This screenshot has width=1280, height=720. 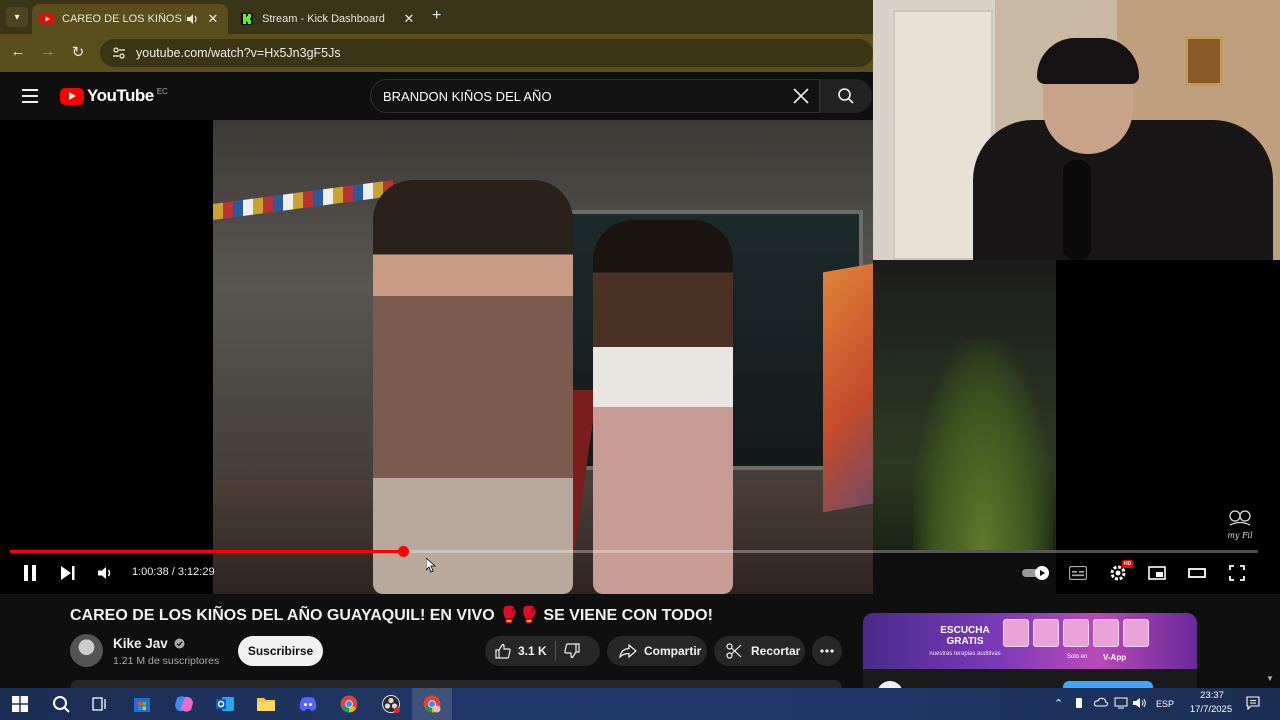 I want to click on clear-search-close-icon, so click(x=801, y=96).